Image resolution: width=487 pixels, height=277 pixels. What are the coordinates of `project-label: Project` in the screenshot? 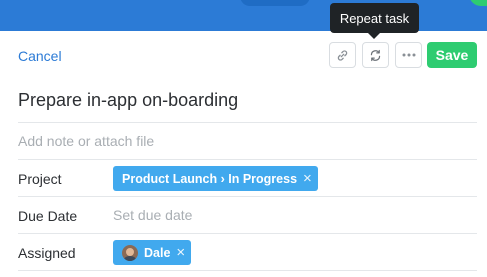 It's located at (40, 179).